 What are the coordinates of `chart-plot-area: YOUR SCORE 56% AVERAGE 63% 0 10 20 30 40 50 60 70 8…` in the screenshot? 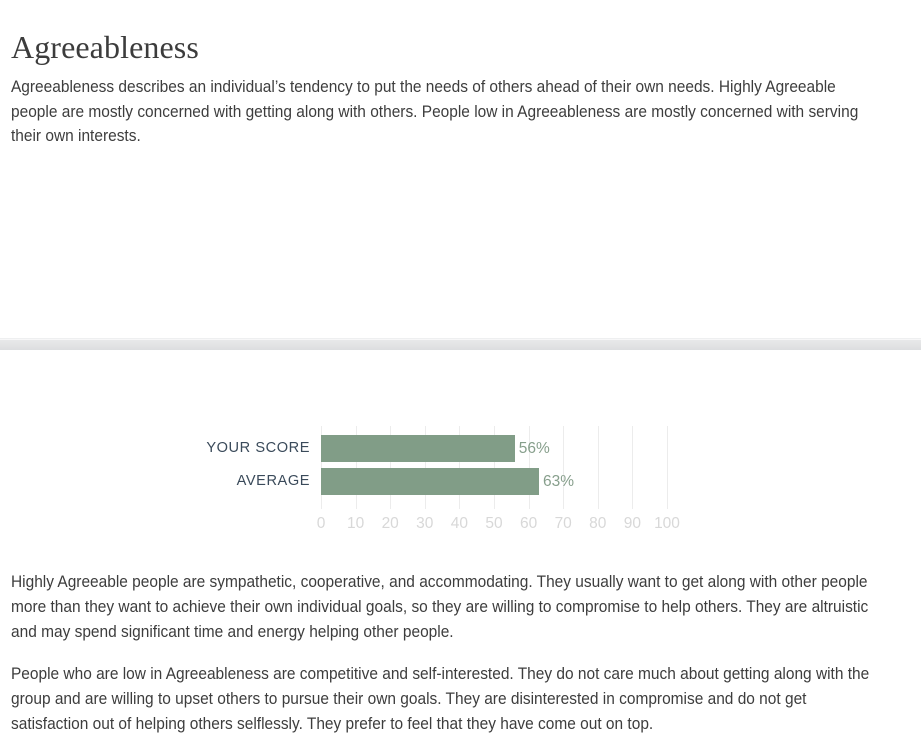 It's located at (443, 479).